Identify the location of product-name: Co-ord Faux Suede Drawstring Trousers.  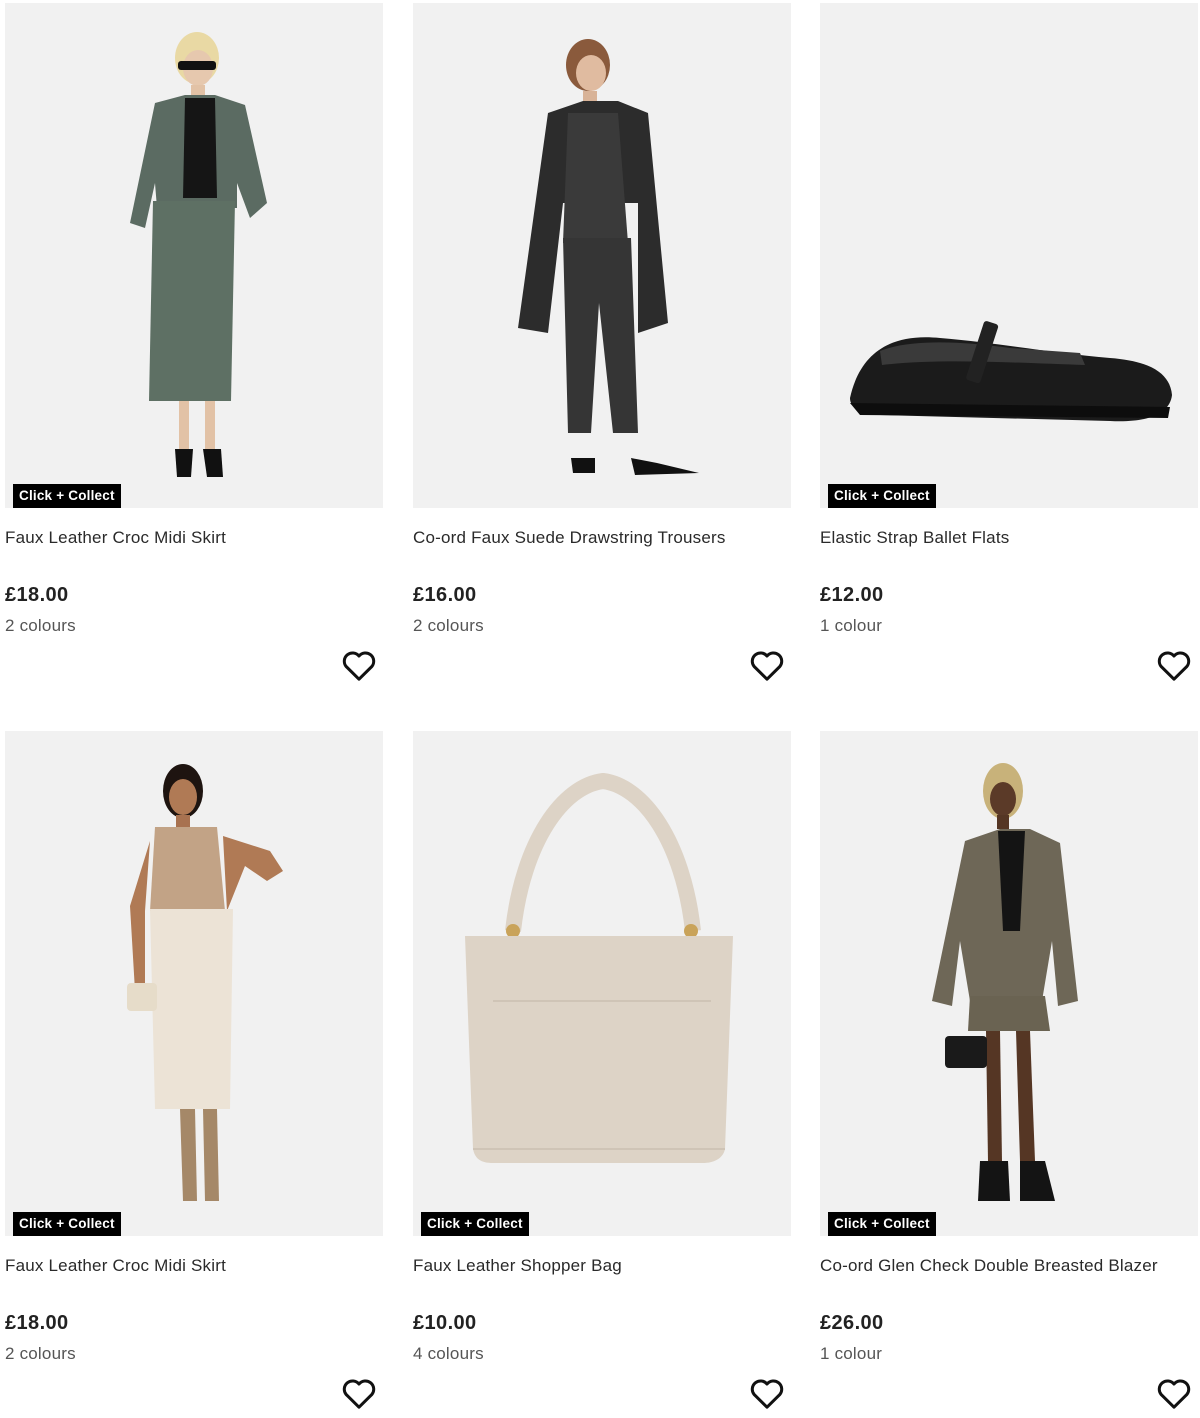
(569, 538).